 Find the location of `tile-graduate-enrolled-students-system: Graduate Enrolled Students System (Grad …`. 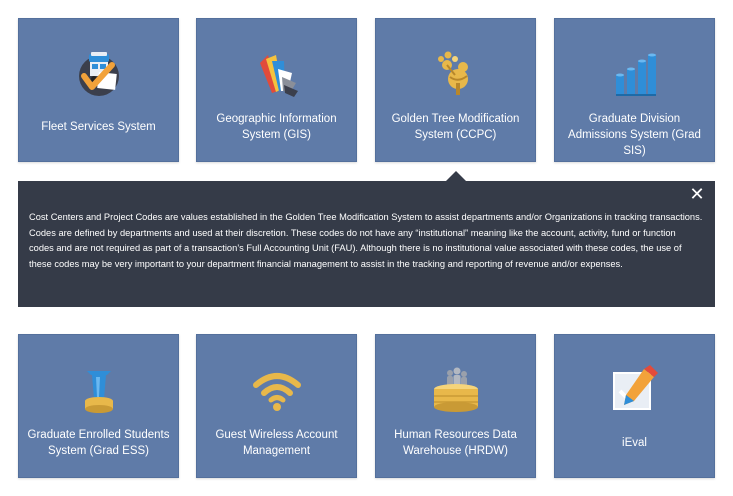

tile-graduate-enrolled-students-system: Graduate Enrolled Students System (Grad … is located at coordinates (98, 406).